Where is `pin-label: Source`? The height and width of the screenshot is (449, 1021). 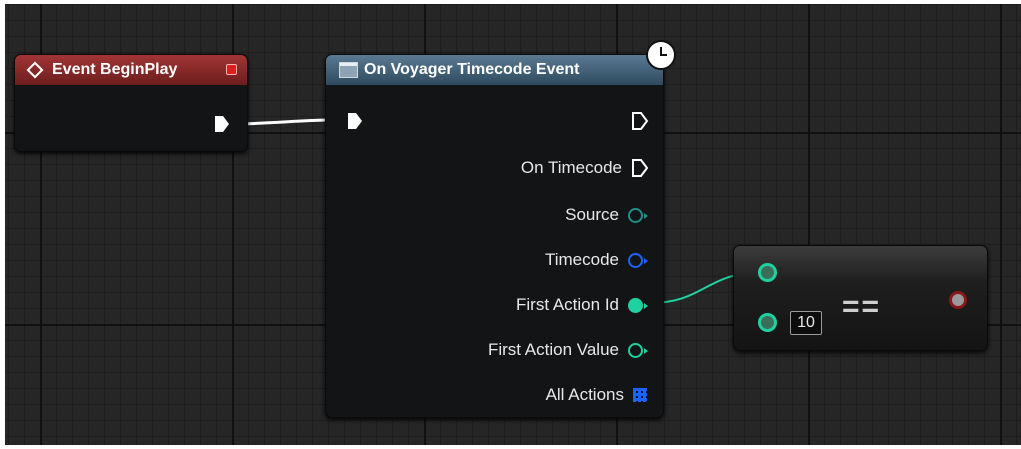
pin-label: Source is located at coordinates (592, 214).